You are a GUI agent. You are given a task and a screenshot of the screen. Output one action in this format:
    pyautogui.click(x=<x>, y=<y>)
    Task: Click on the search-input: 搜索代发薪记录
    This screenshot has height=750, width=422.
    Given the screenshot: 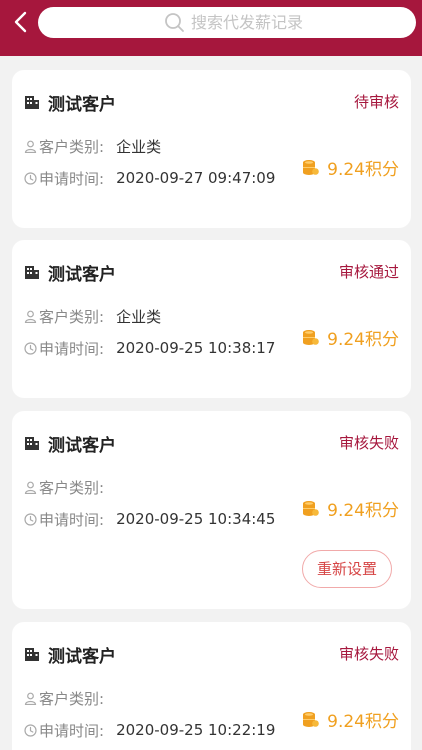 What is the action you would take?
    pyautogui.click(x=227, y=22)
    